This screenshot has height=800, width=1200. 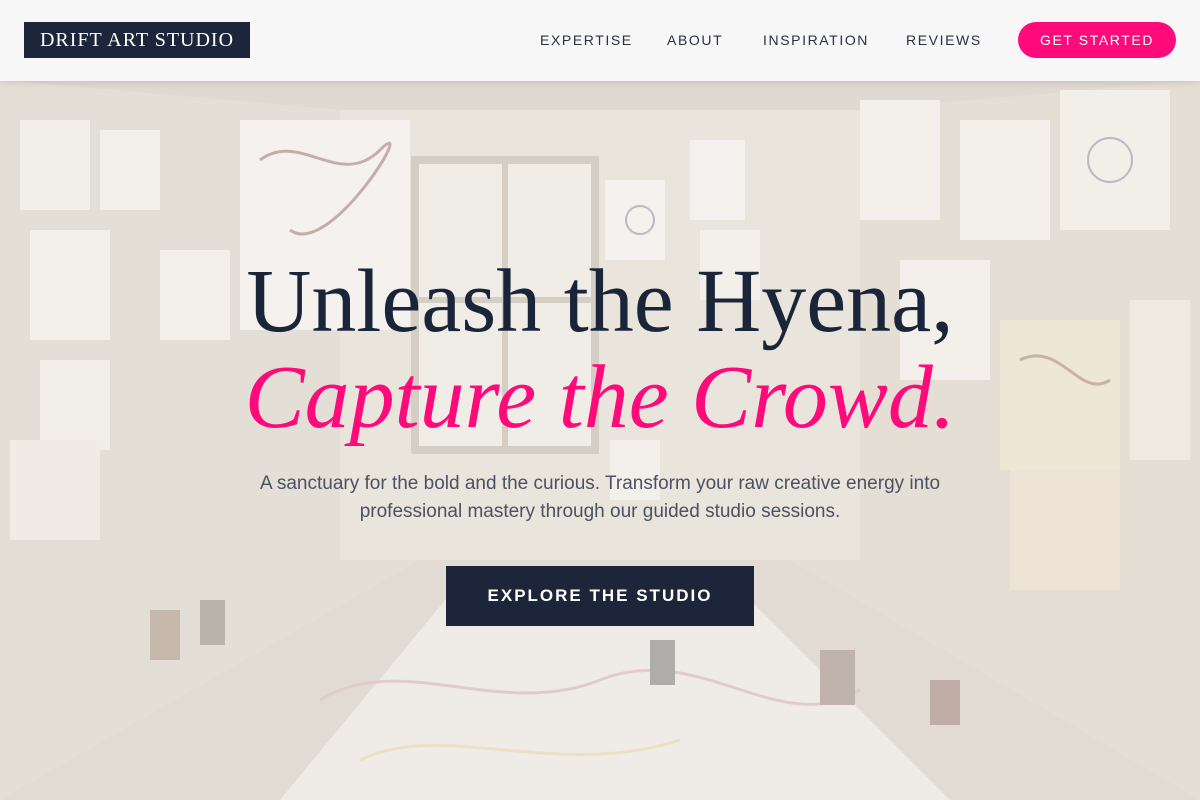 I want to click on nav-link-about: ABOUT, so click(x=695, y=41).